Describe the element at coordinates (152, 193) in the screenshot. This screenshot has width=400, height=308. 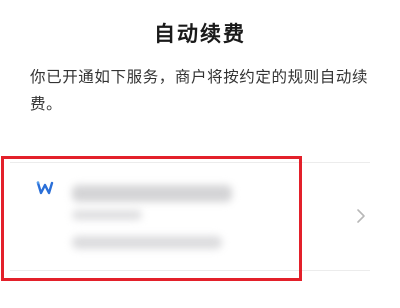
I see `obscured-service-name` at that location.